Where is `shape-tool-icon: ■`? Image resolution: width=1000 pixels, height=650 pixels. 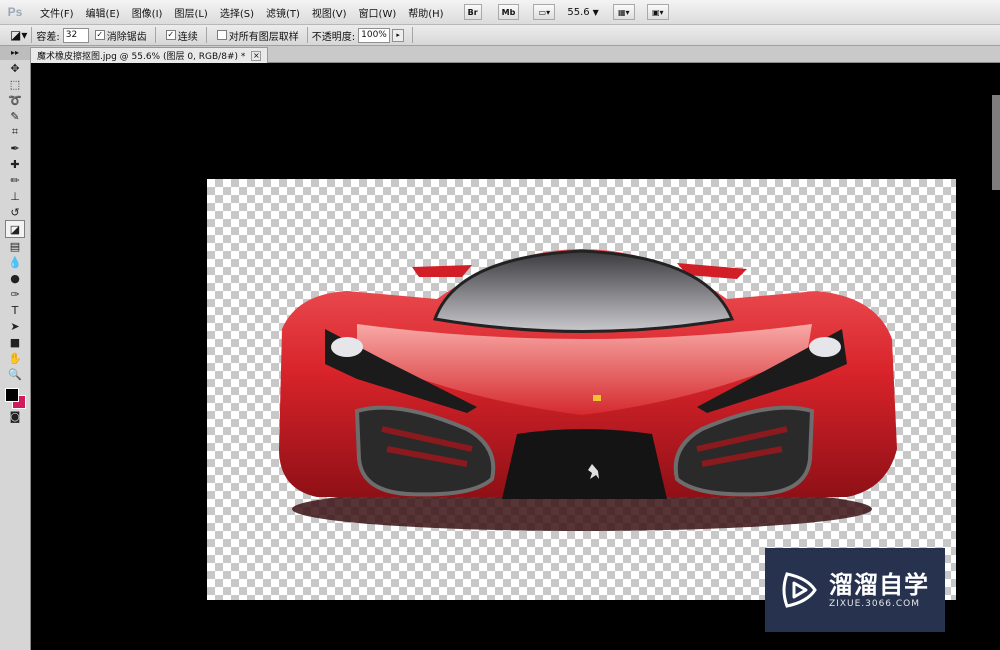
shape-tool-icon: ■ is located at coordinates (15, 342).